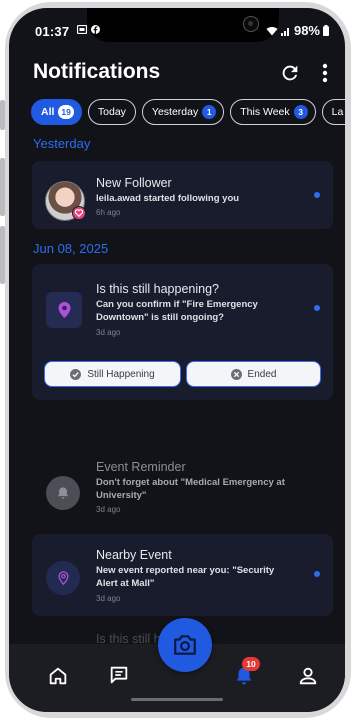 The width and height of the screenshot is (354, 720). Describe the element at coordinates (177, 699) in the screenshot. I see `home-indicator` at that location.